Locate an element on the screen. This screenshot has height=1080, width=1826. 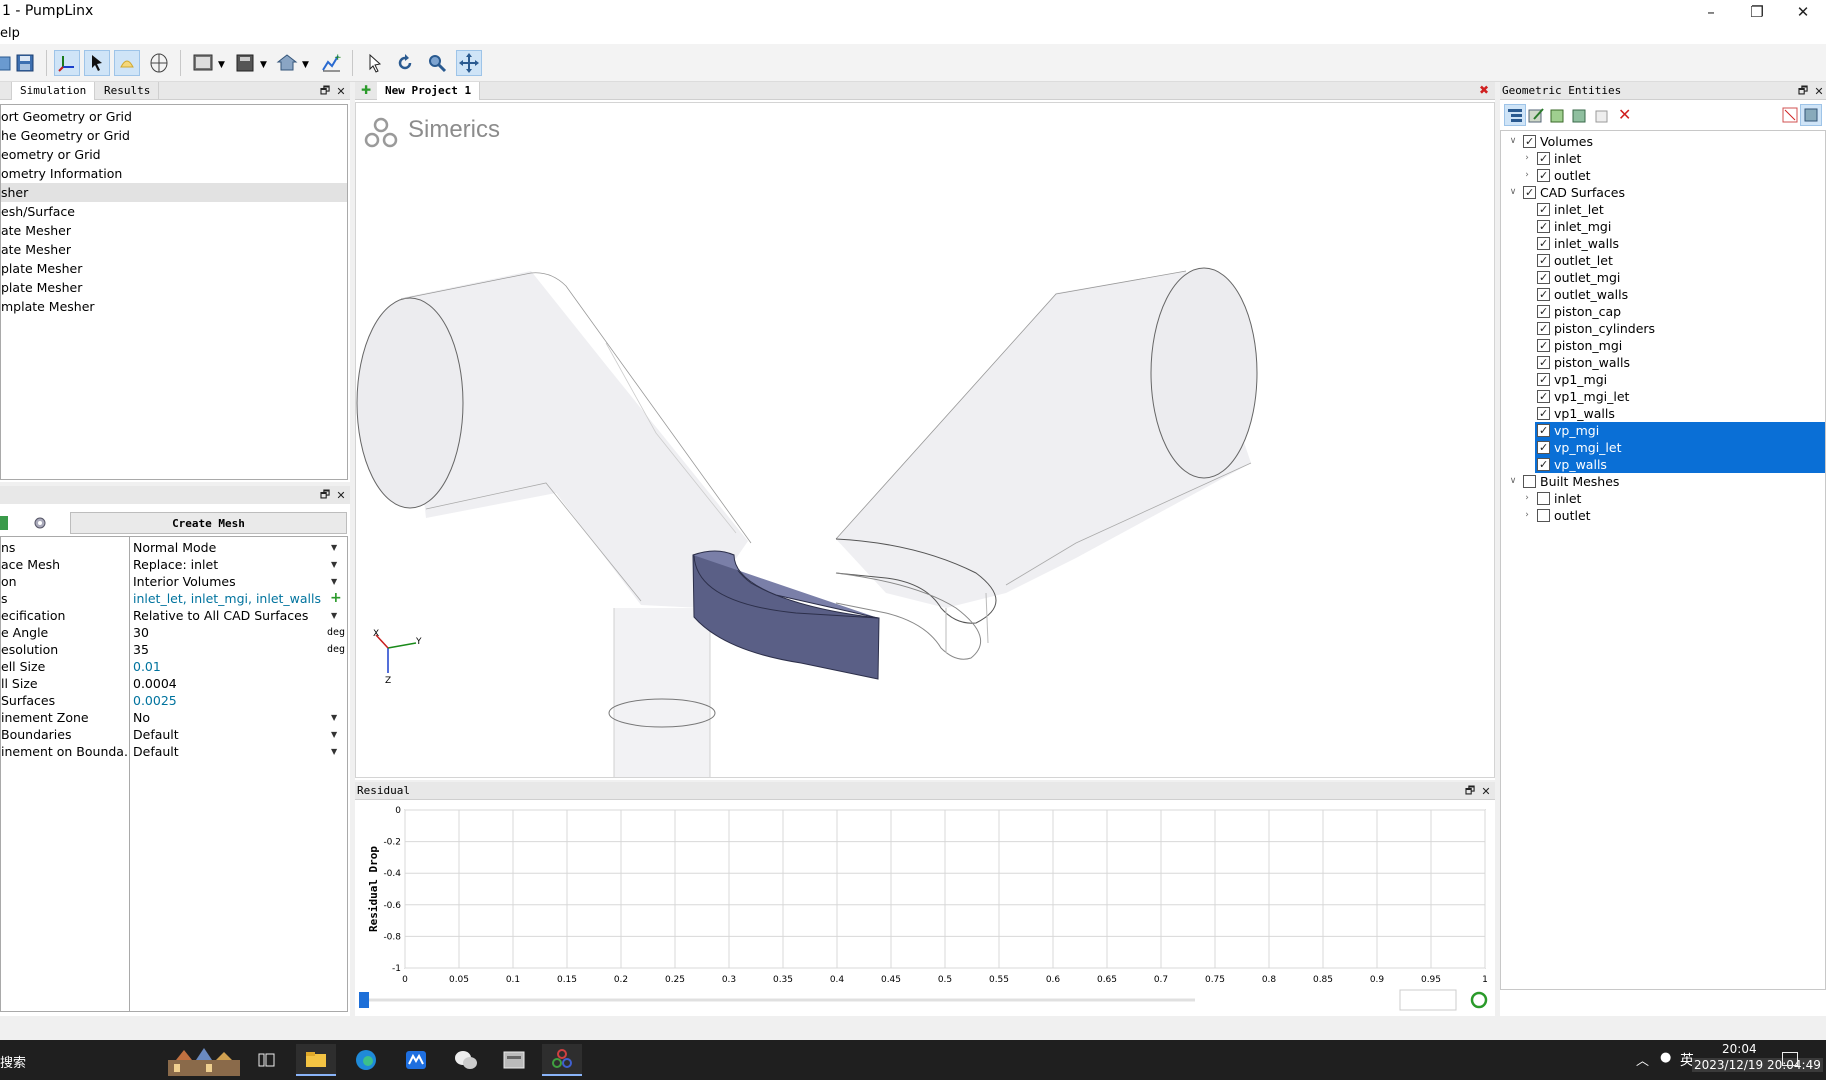
entity-node: ✓ piston_walls is located at coordinates (1663, 362).